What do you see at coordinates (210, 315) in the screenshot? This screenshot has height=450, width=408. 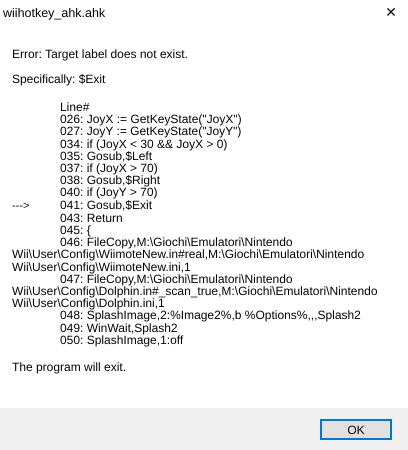 I see `code-line: 048: SplashImage,2:%Image2%,b %Options%,,,Splash2` at bounding box center [210, 315].